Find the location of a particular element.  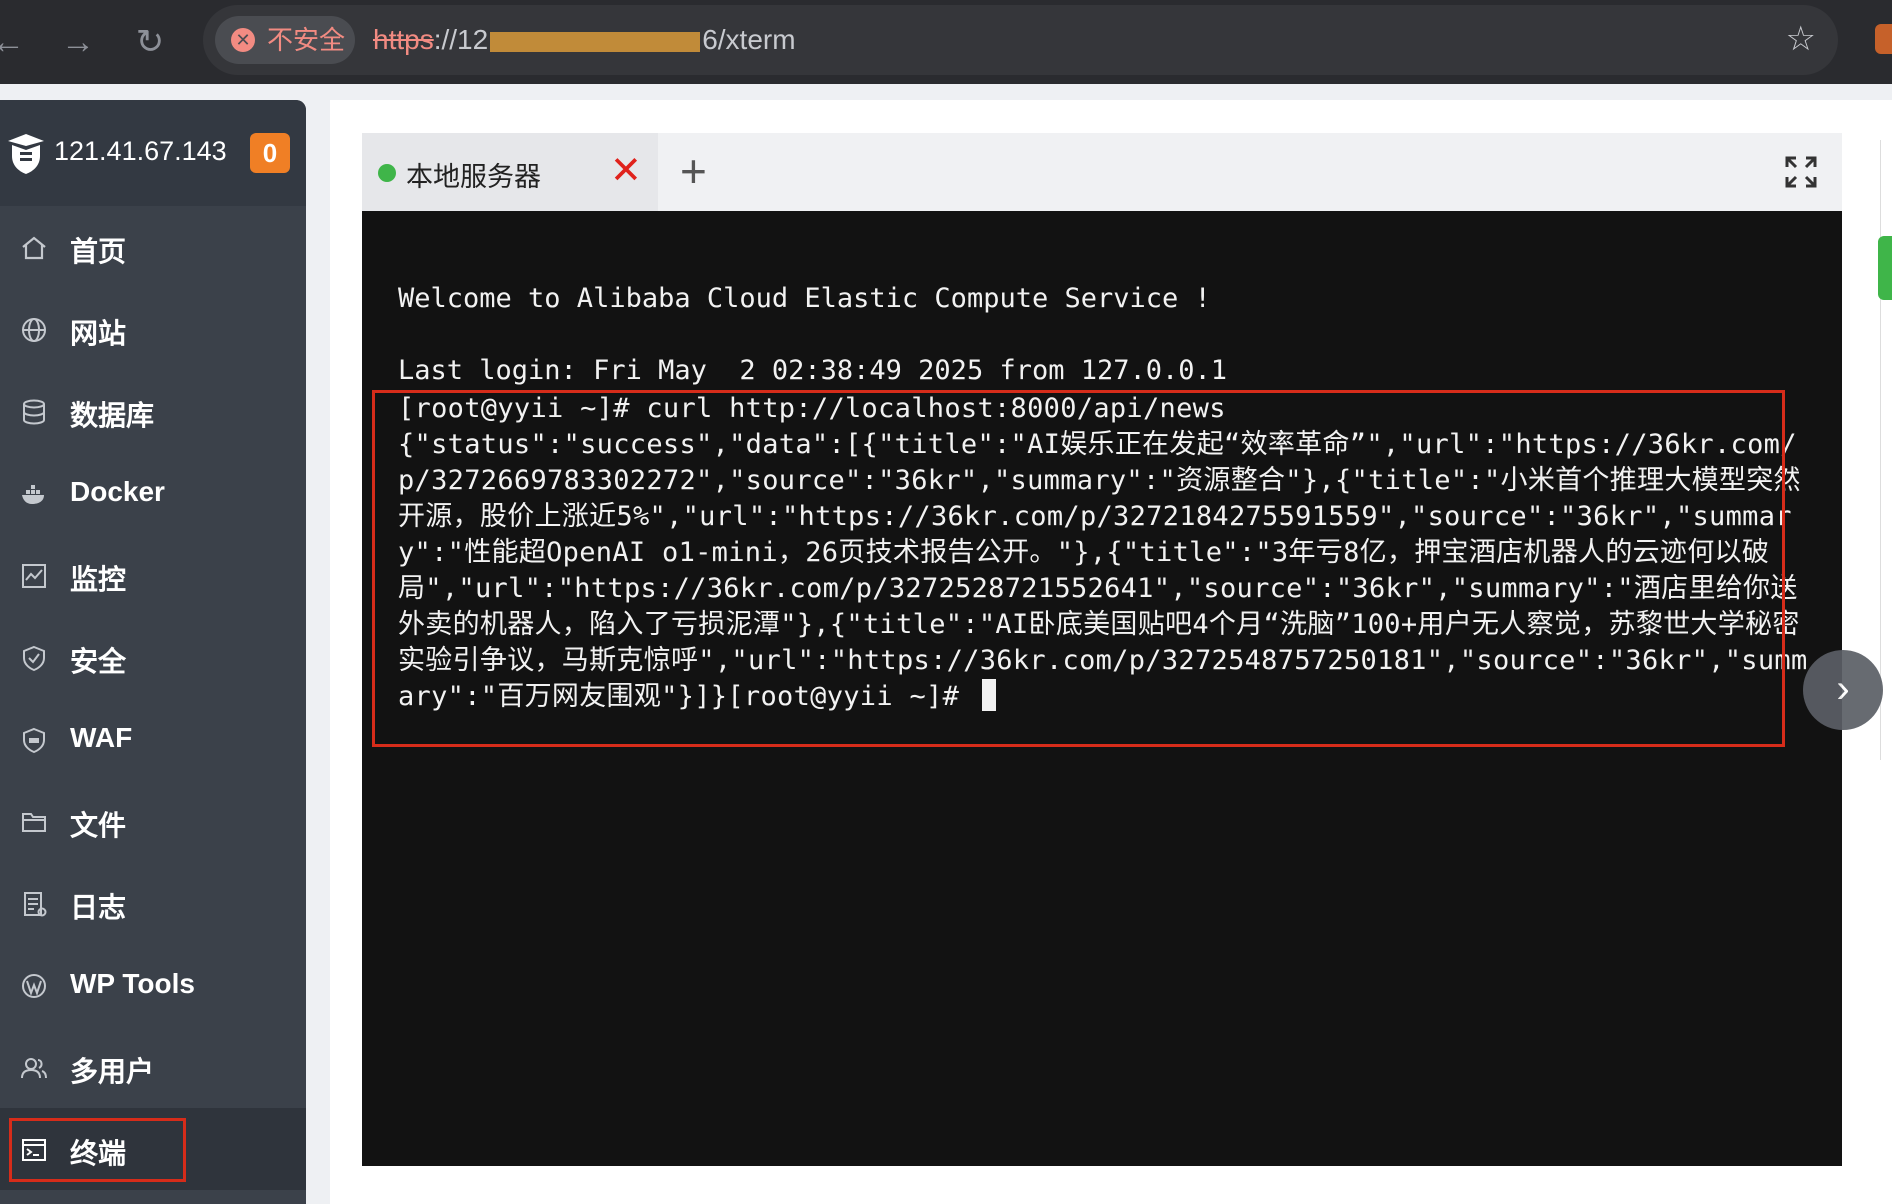

sidebar-item-website: 网站 is located at coordinates (153, 329).